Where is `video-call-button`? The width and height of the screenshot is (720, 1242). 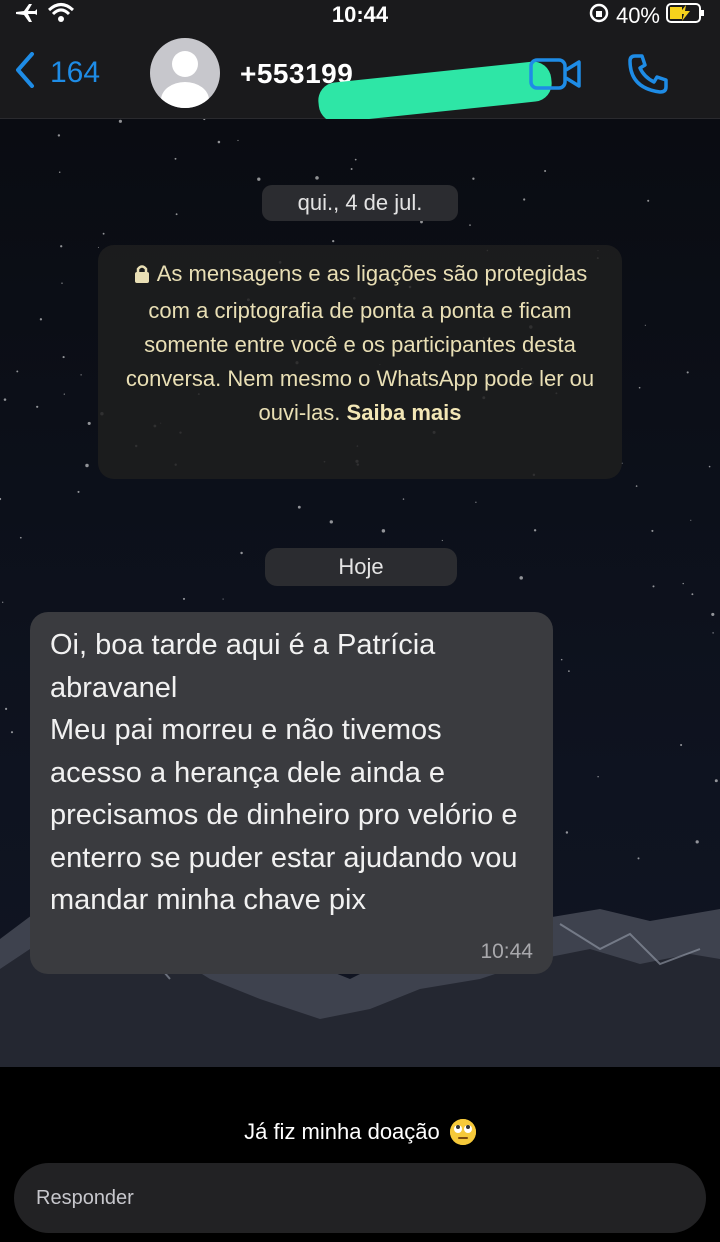 video-call-button is located at coordinates (555, 76).